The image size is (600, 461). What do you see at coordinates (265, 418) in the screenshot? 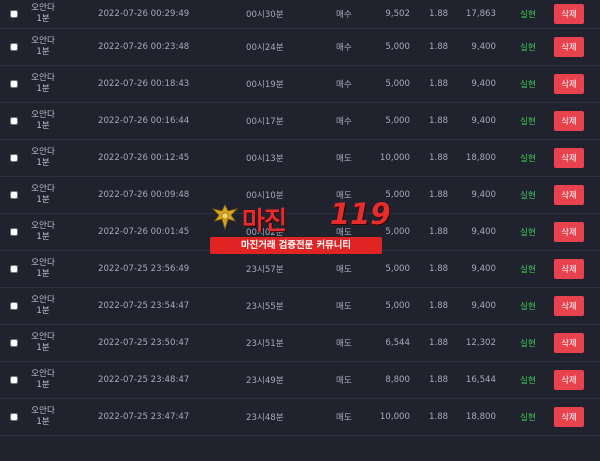
I see `bet-round: 23시48분` at bounding box center [265, 418].